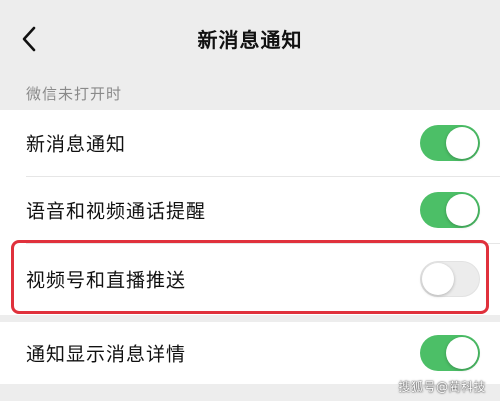  I want to click on show-details-toggle, so click(450, 353).